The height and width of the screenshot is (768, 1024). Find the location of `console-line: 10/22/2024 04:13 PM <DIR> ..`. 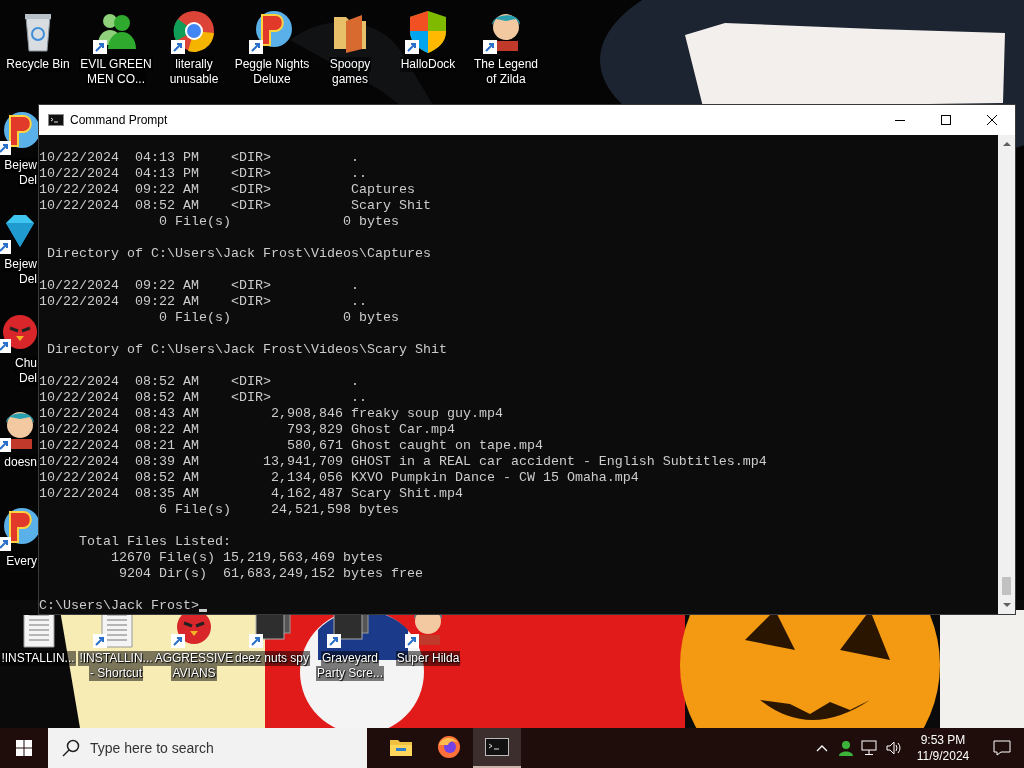

console-line: 10/22/2024 04:13 PM <DIR> .. is located at coordinates (203, 174).